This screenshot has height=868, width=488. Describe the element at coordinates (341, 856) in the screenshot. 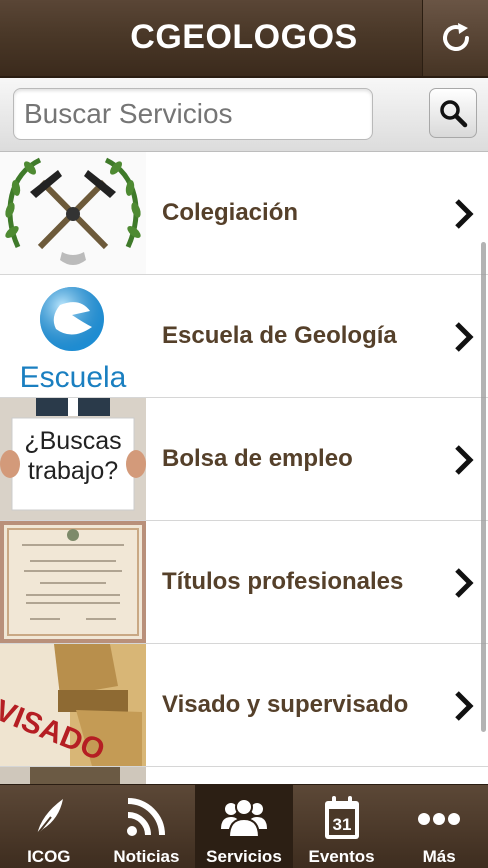

I see `tab-label: Eventos` at that location.